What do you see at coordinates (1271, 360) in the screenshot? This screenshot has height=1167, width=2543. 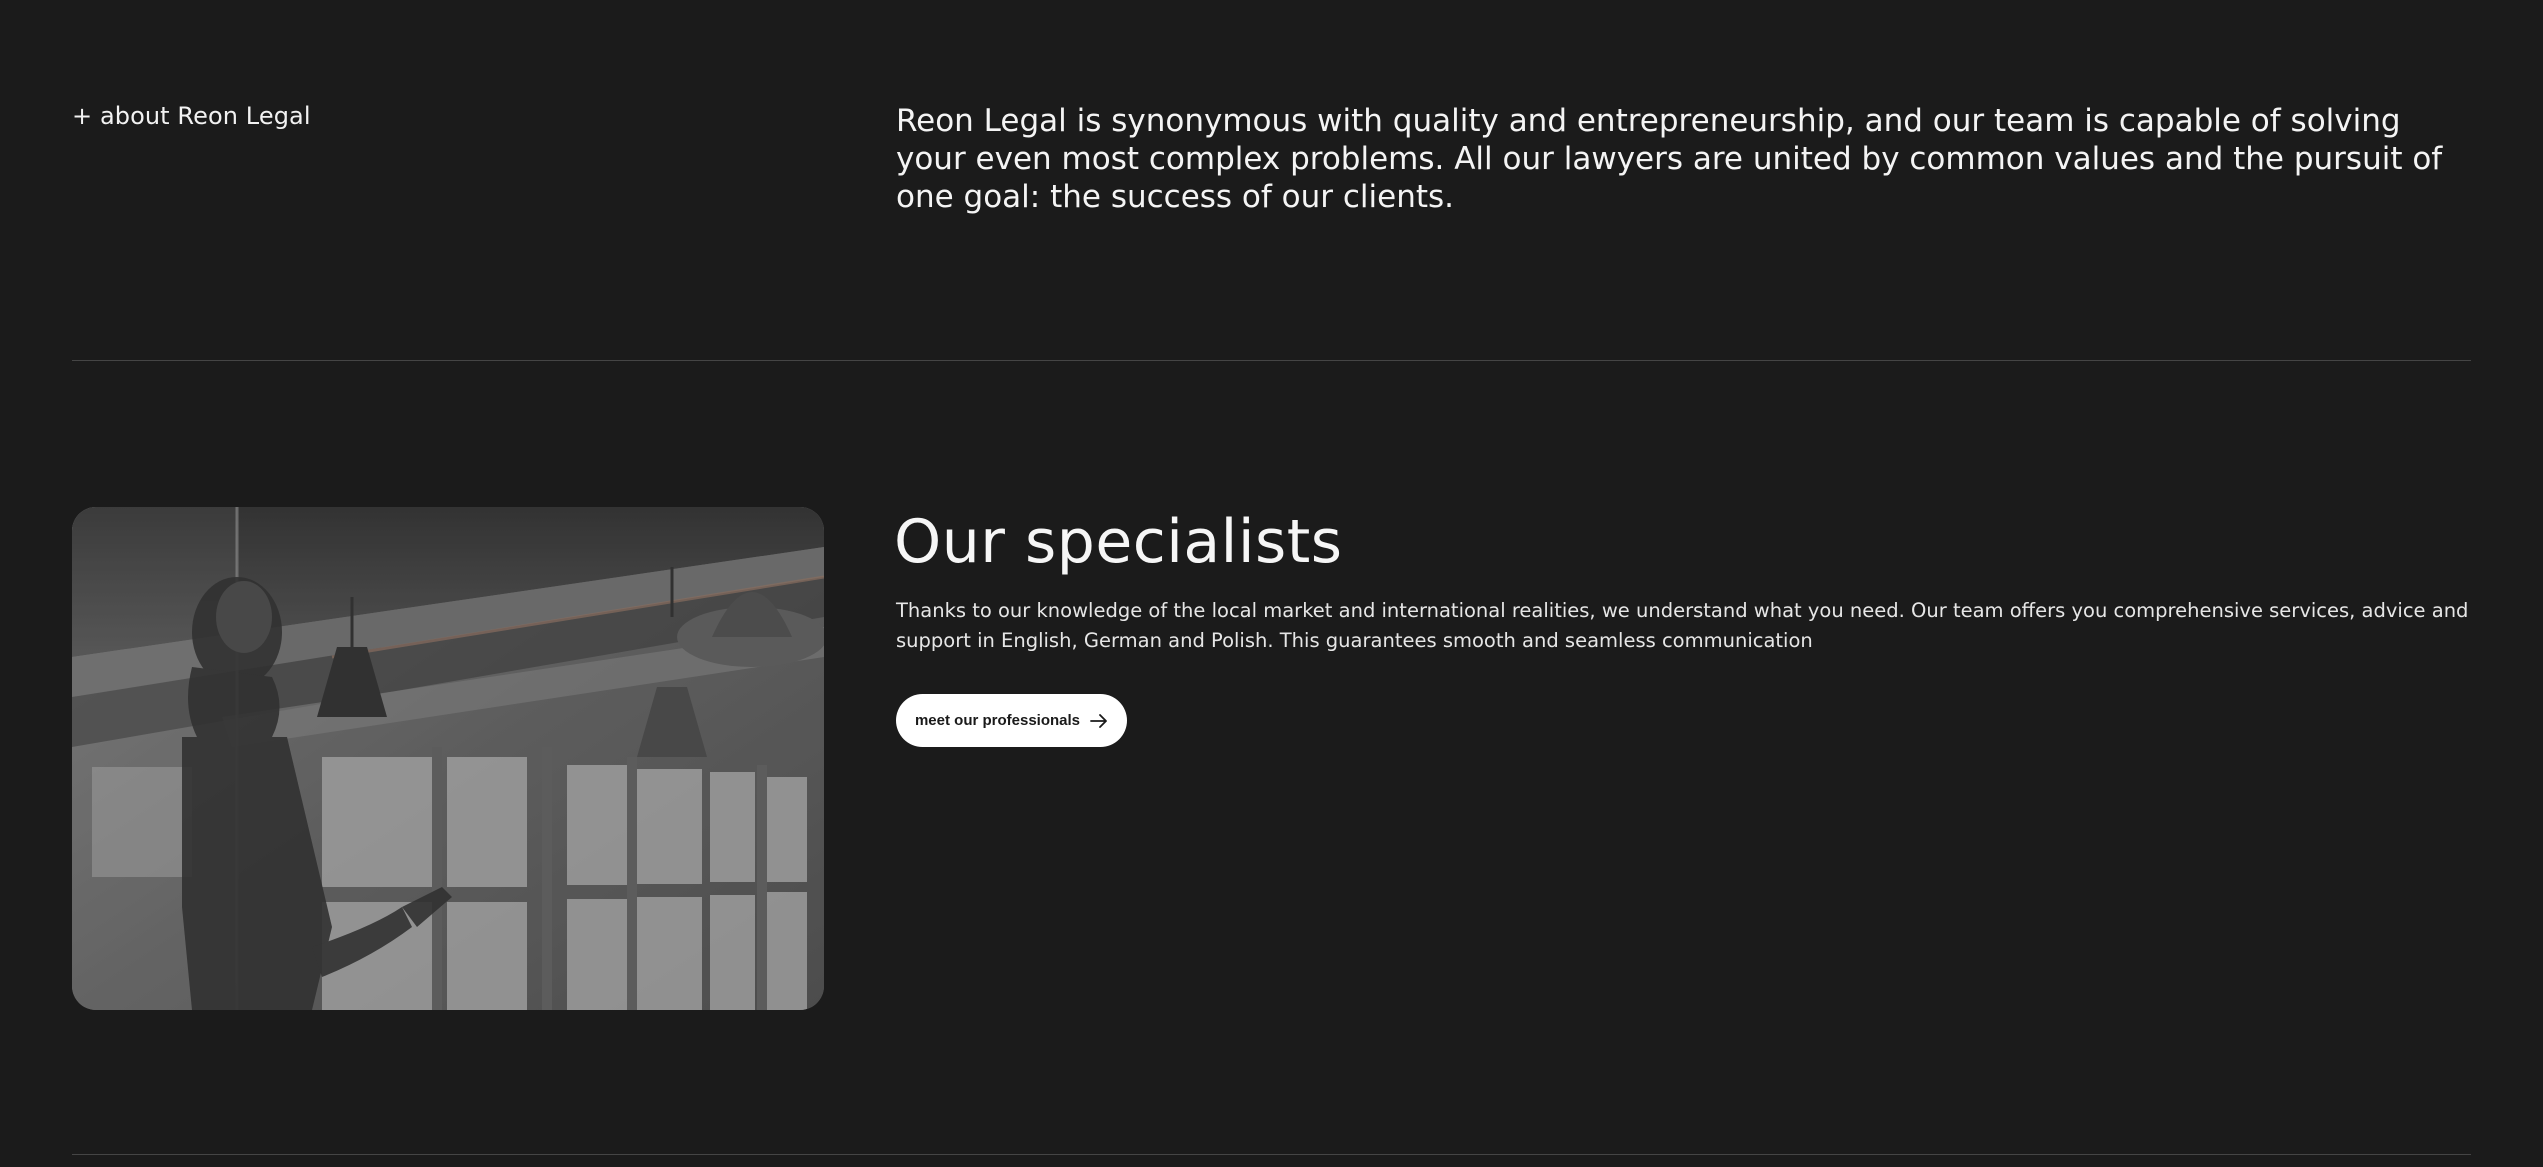 I see `section-divider` at bounding box center [1271, 360].